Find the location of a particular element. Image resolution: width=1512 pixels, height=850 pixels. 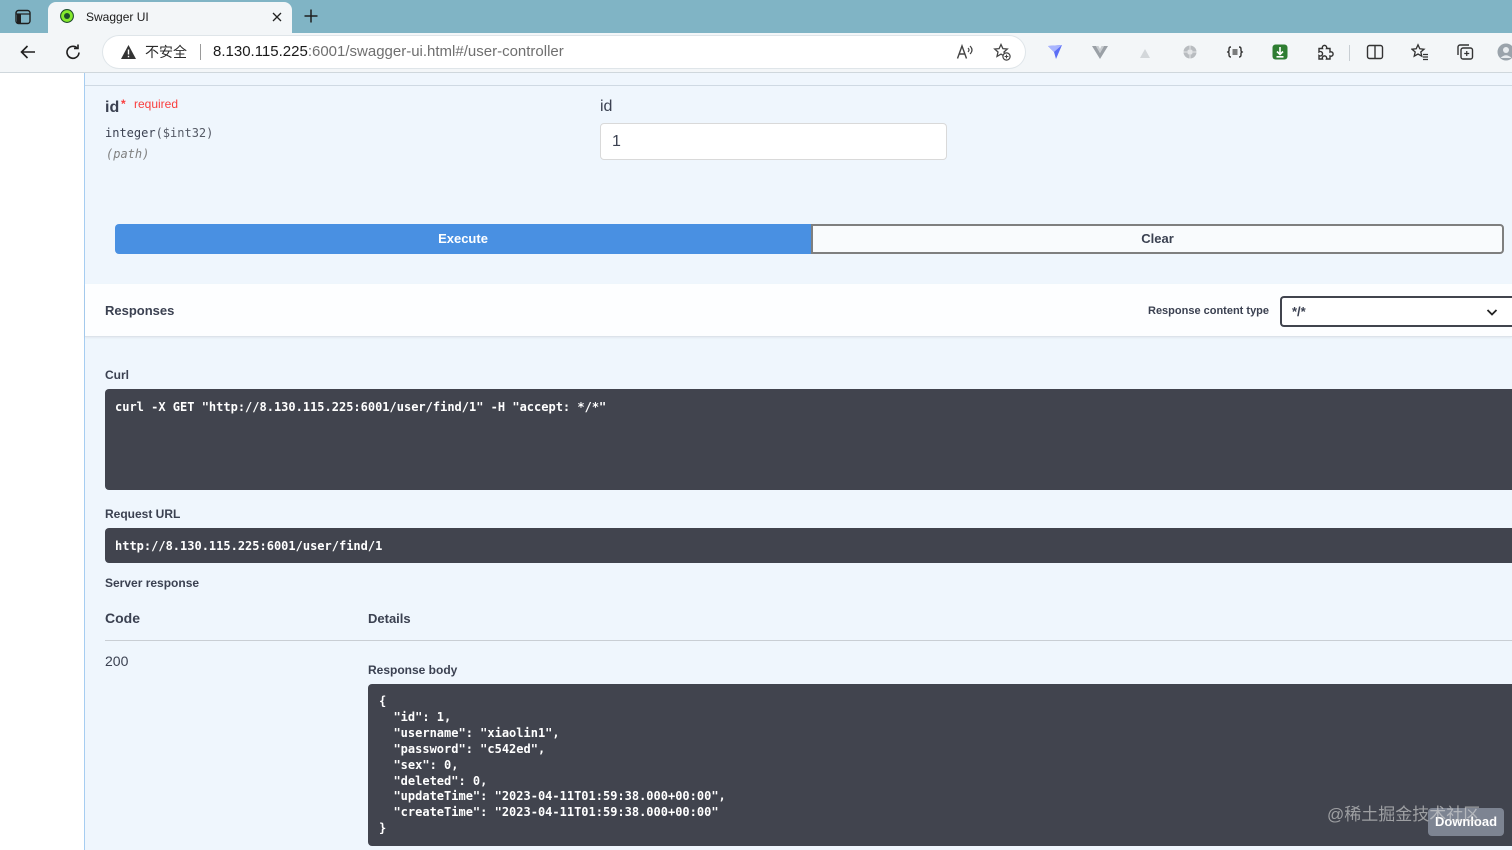

details-column-header: Details is located at coordinates (389, 618).